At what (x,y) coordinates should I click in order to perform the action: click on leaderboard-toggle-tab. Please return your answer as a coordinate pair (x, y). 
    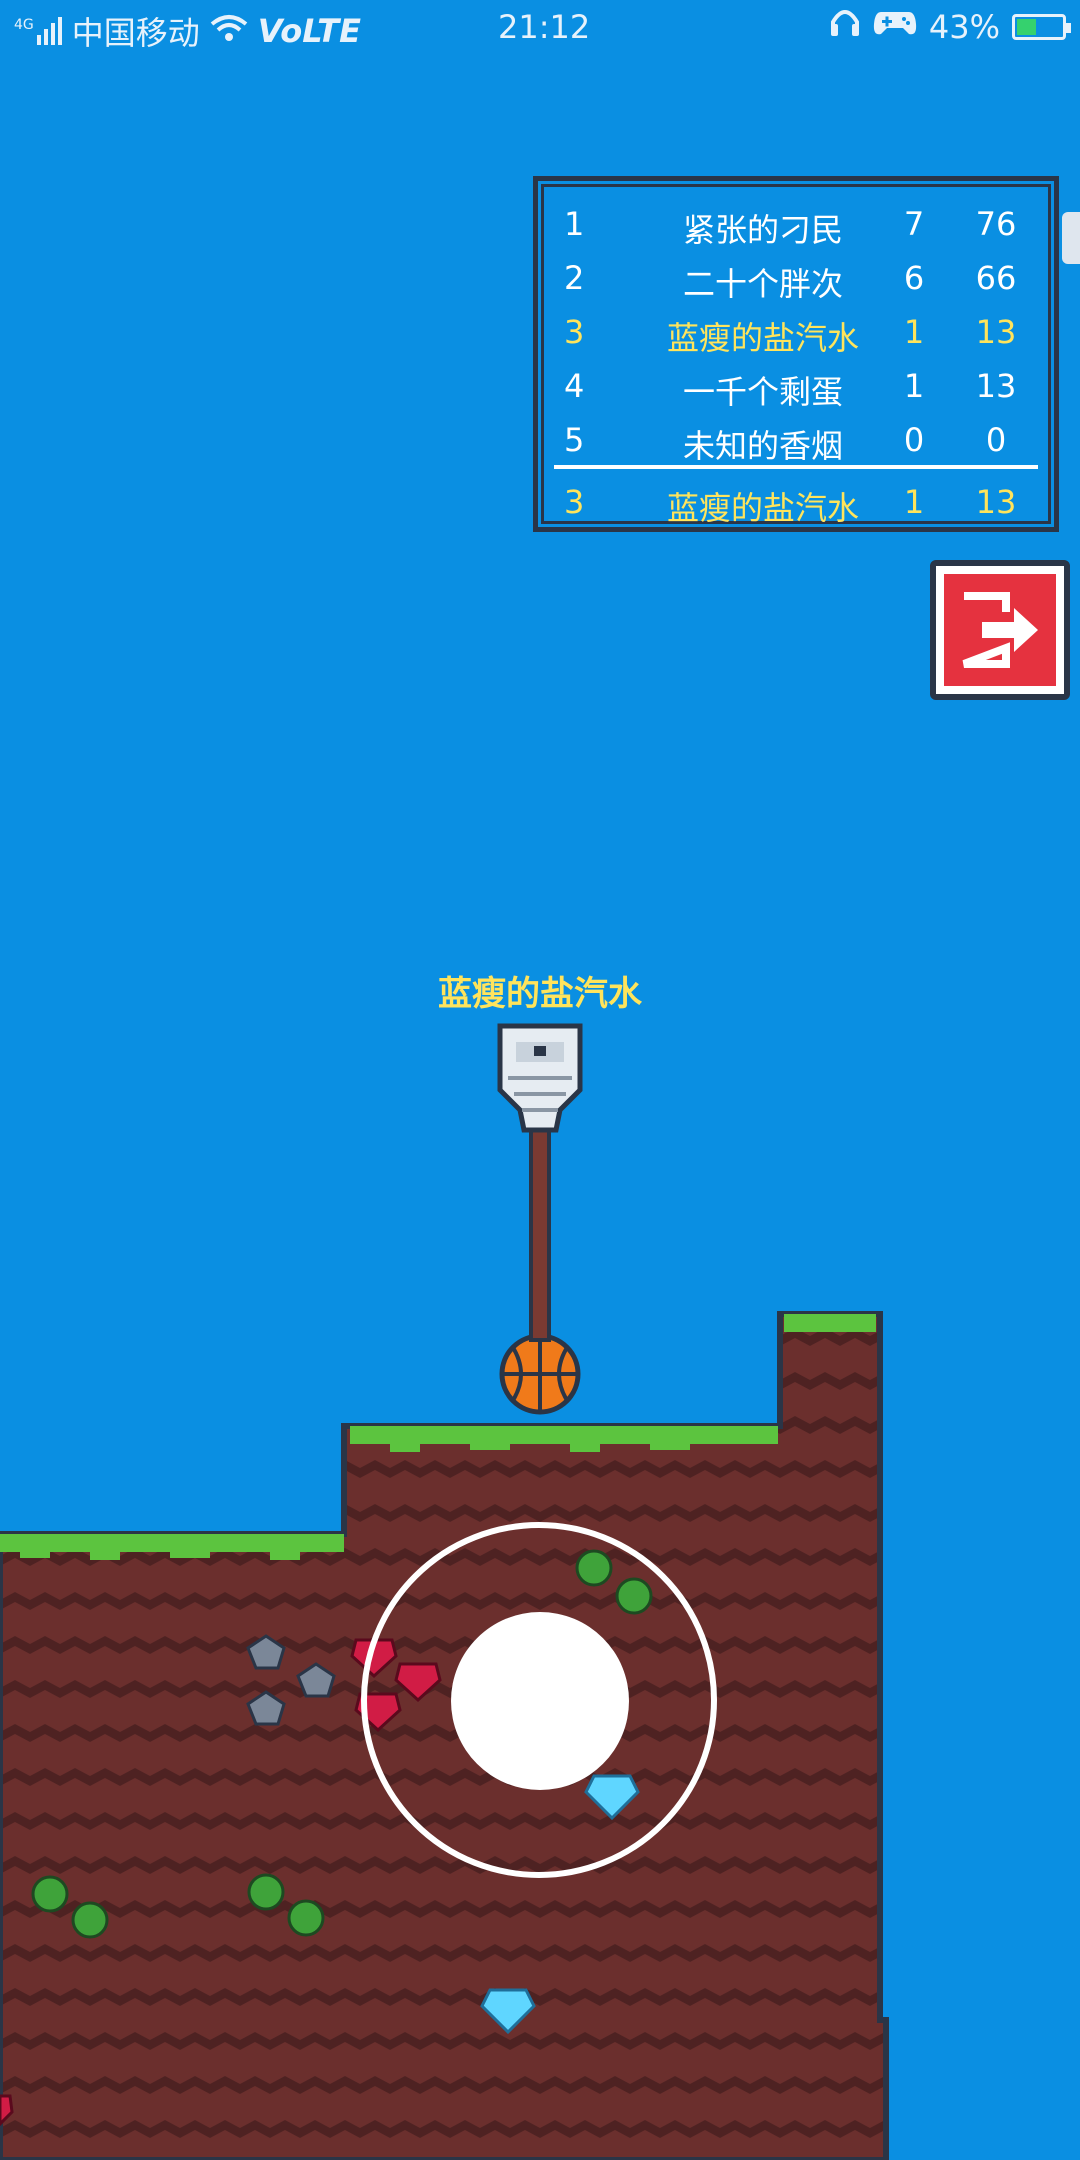
    Looking at the image, I should click on (1071, 238).